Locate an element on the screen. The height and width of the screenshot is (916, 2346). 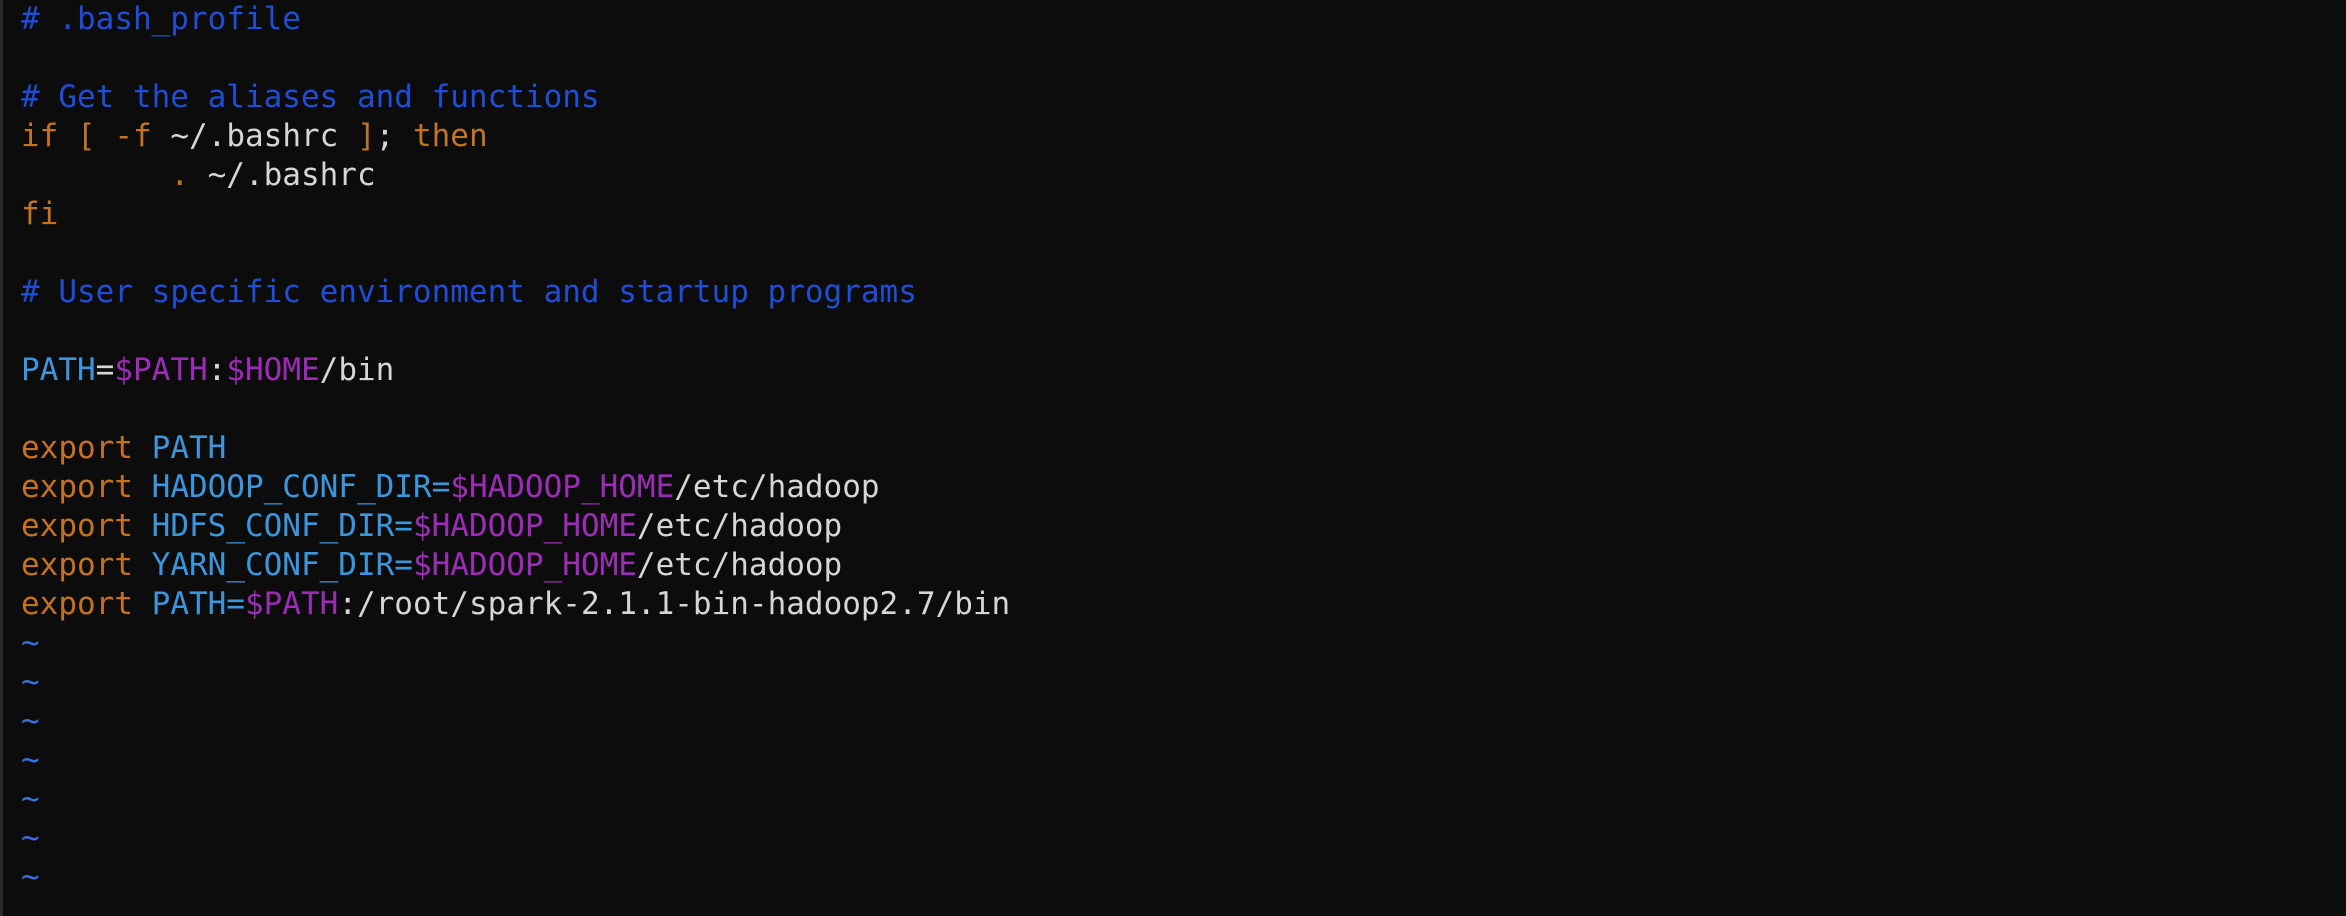
token-keyword: -f is located at coordinates (133, 136).